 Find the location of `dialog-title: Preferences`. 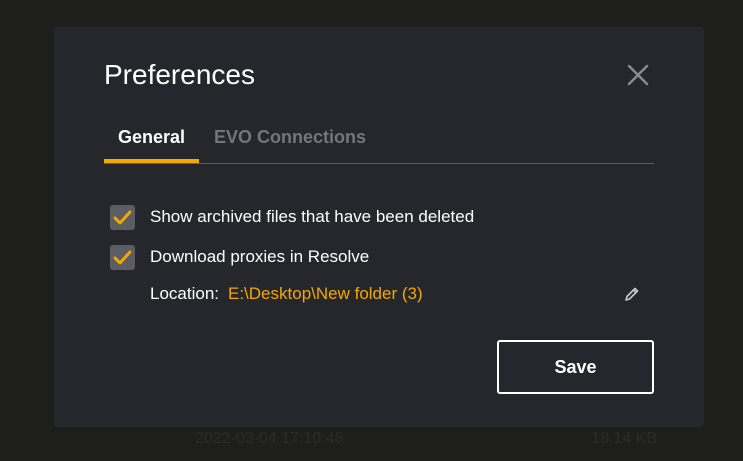

dialog-title: Preferences is located at coordinates (179, 74).